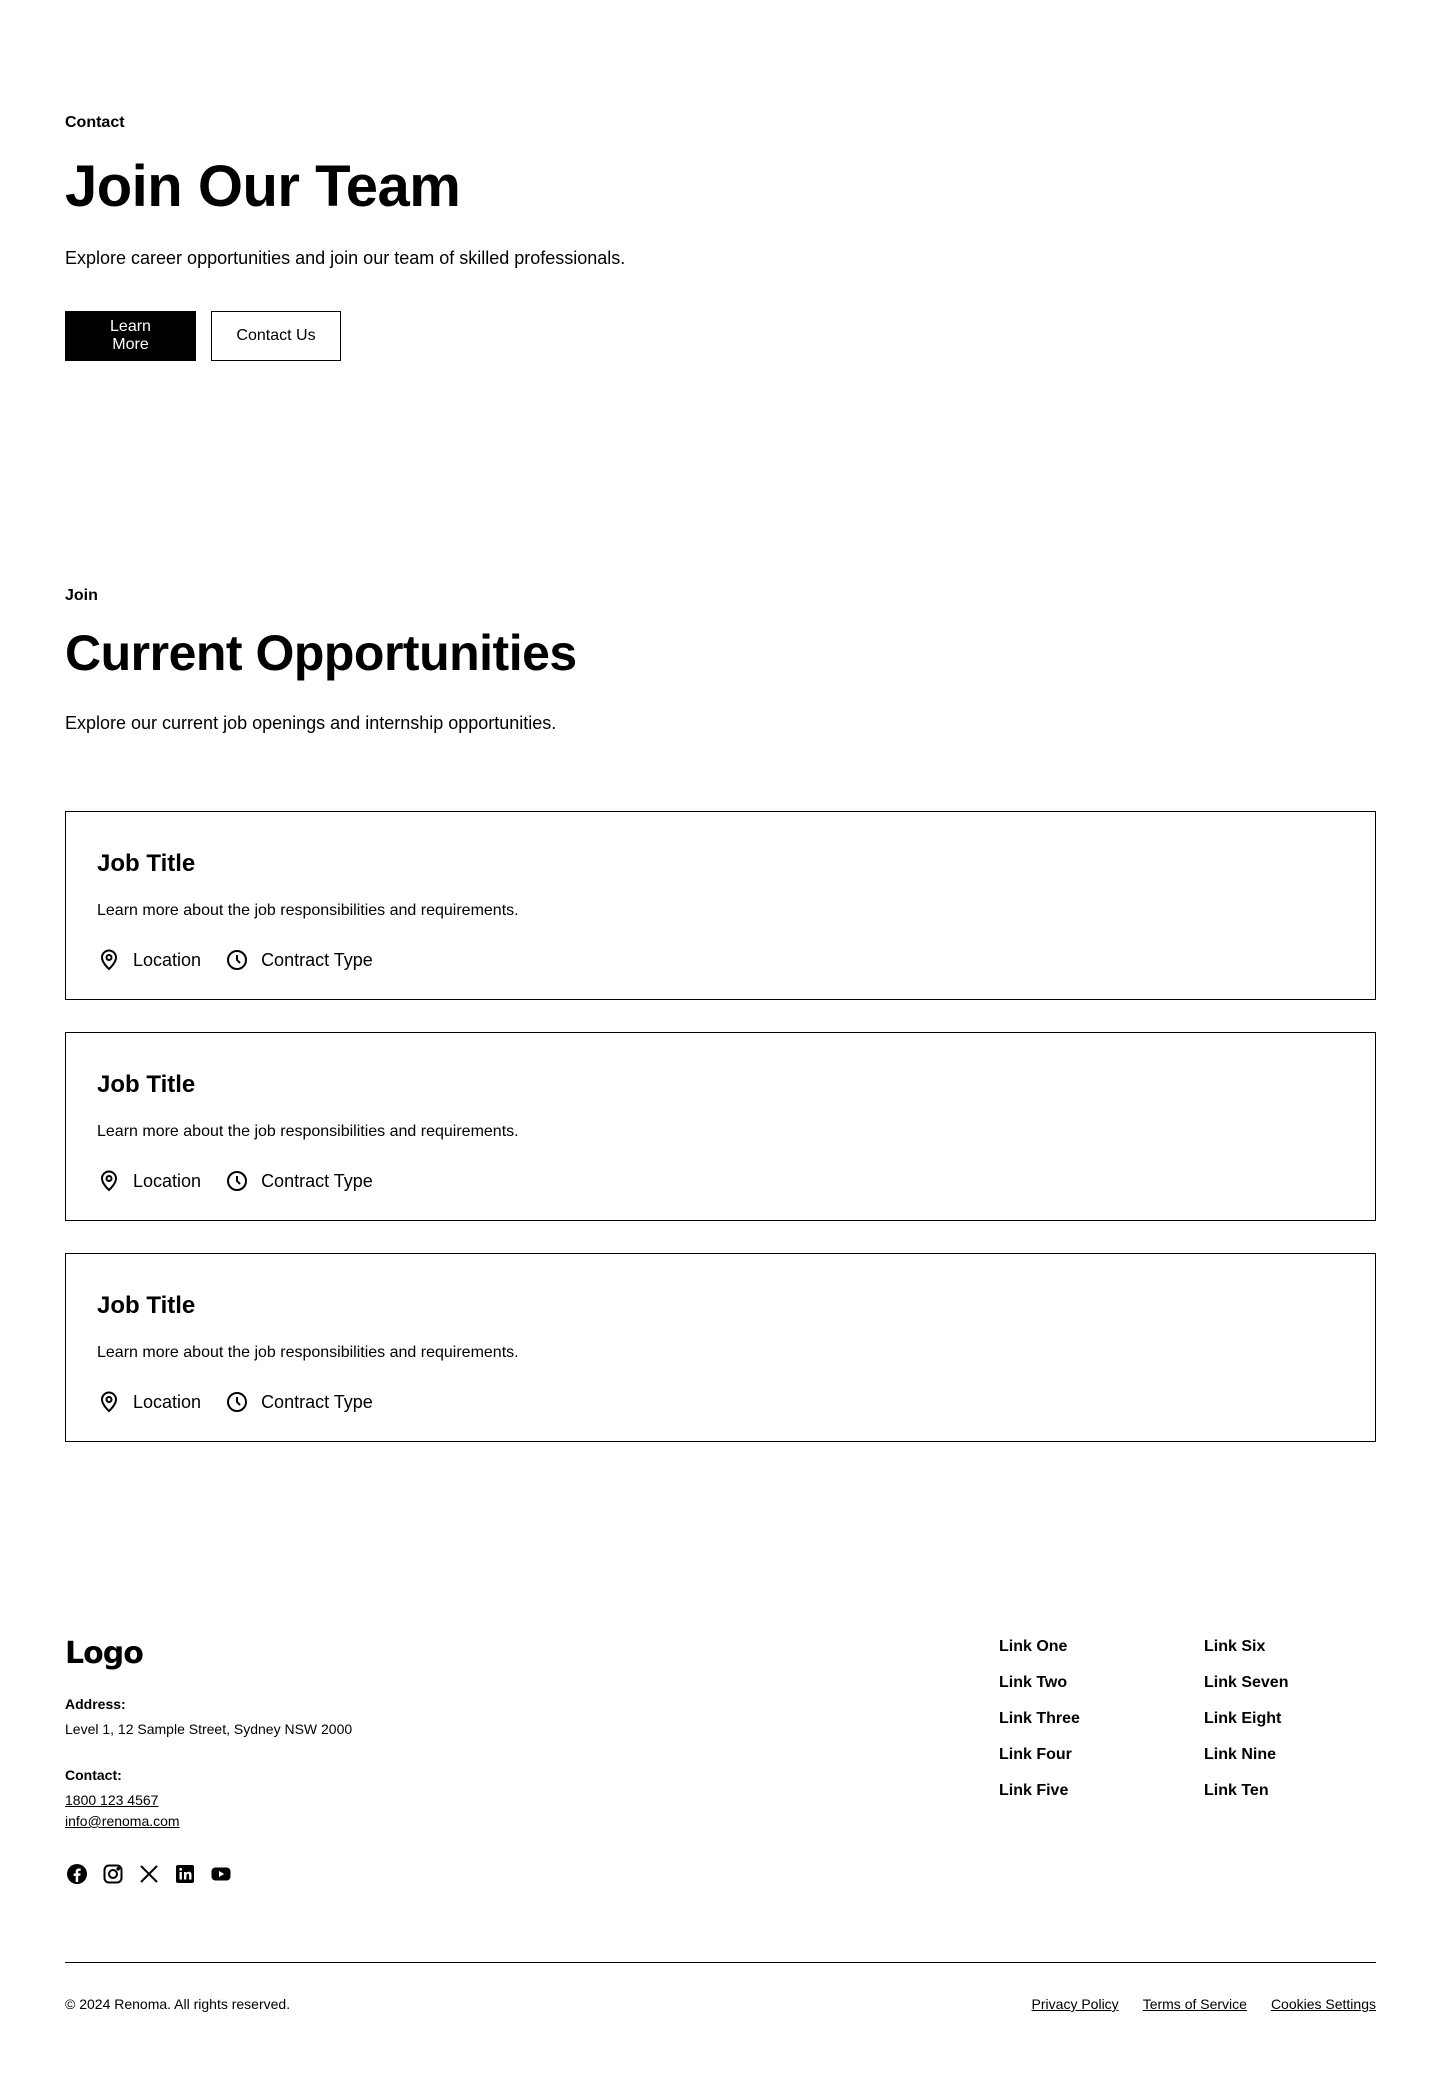  Describe the element at coordinates (122, 1821) in the screenshot. I see `email-link: info@renoma.com` at that location.